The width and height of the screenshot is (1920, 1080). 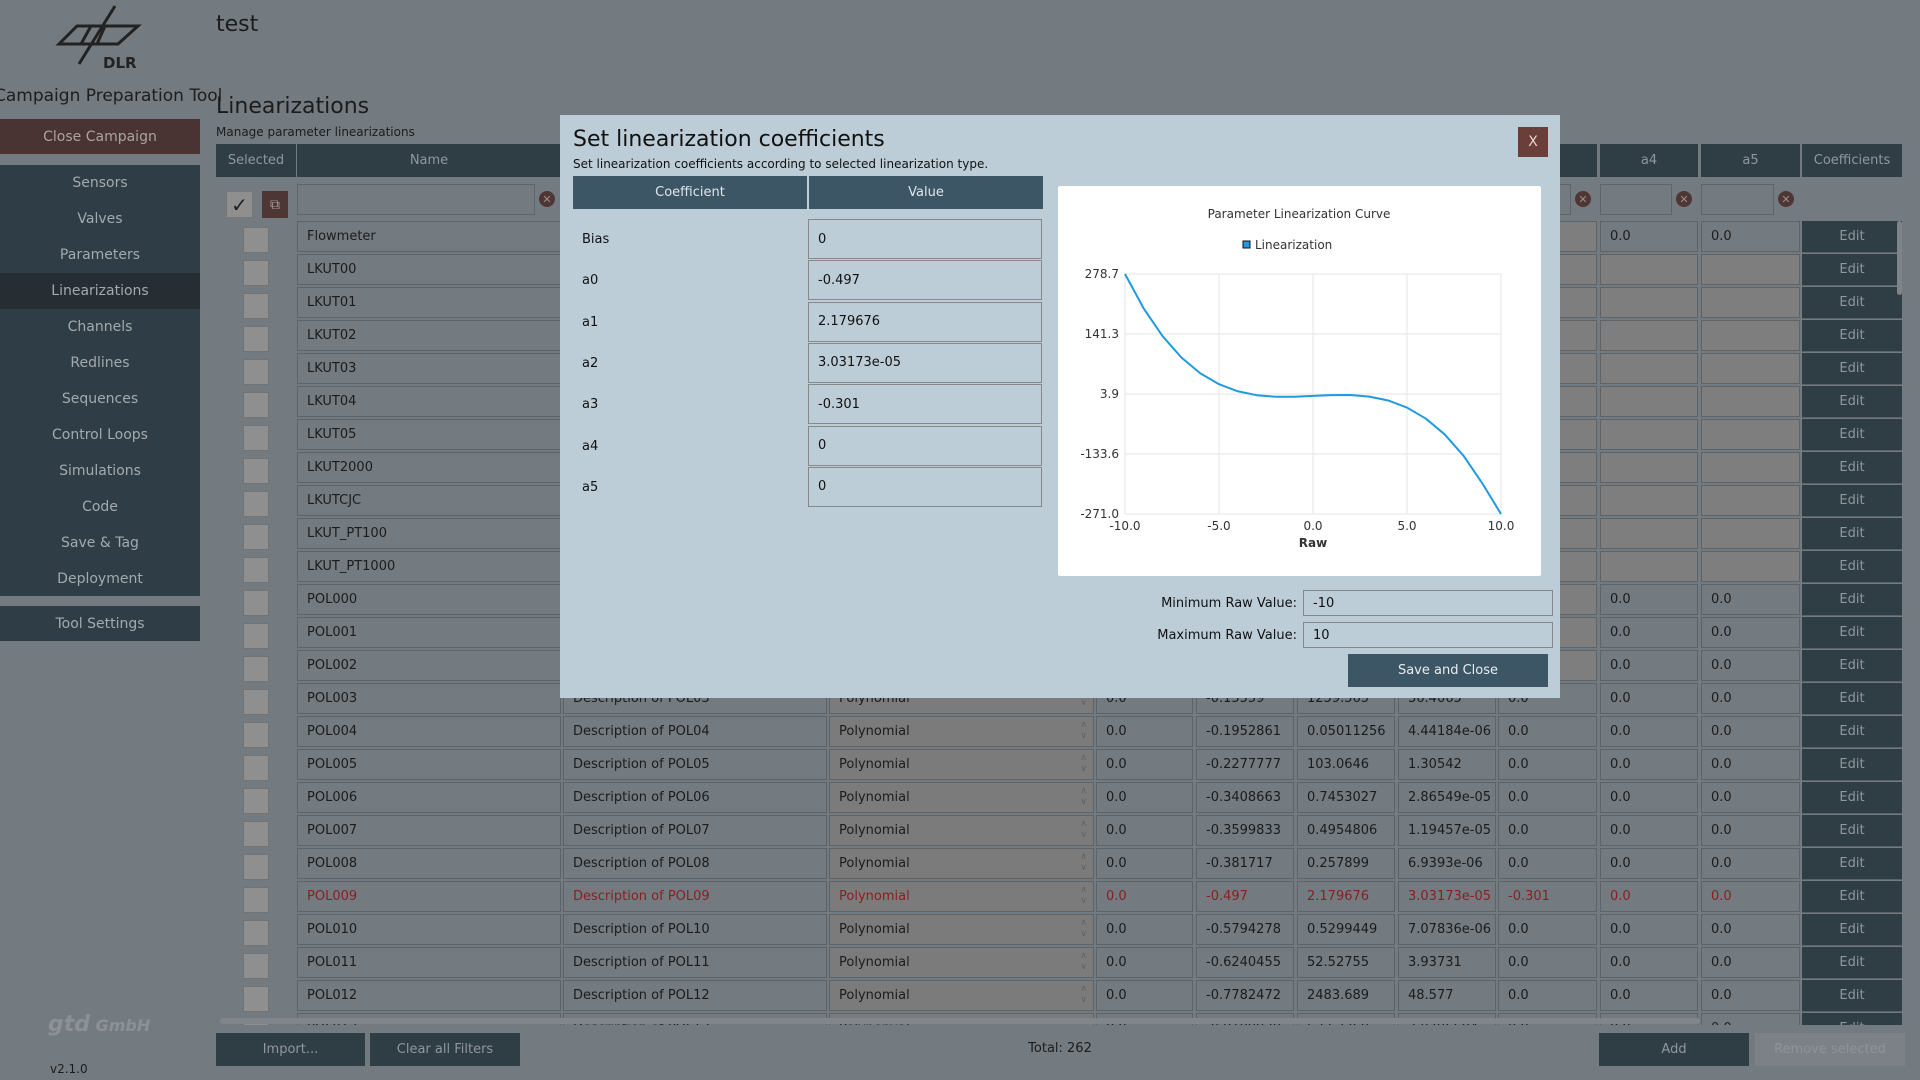 What do you see at coordinates (695, 830) in the screenshot?
I see `description-cell: Description of POL07` at bounding box center [695, 830].